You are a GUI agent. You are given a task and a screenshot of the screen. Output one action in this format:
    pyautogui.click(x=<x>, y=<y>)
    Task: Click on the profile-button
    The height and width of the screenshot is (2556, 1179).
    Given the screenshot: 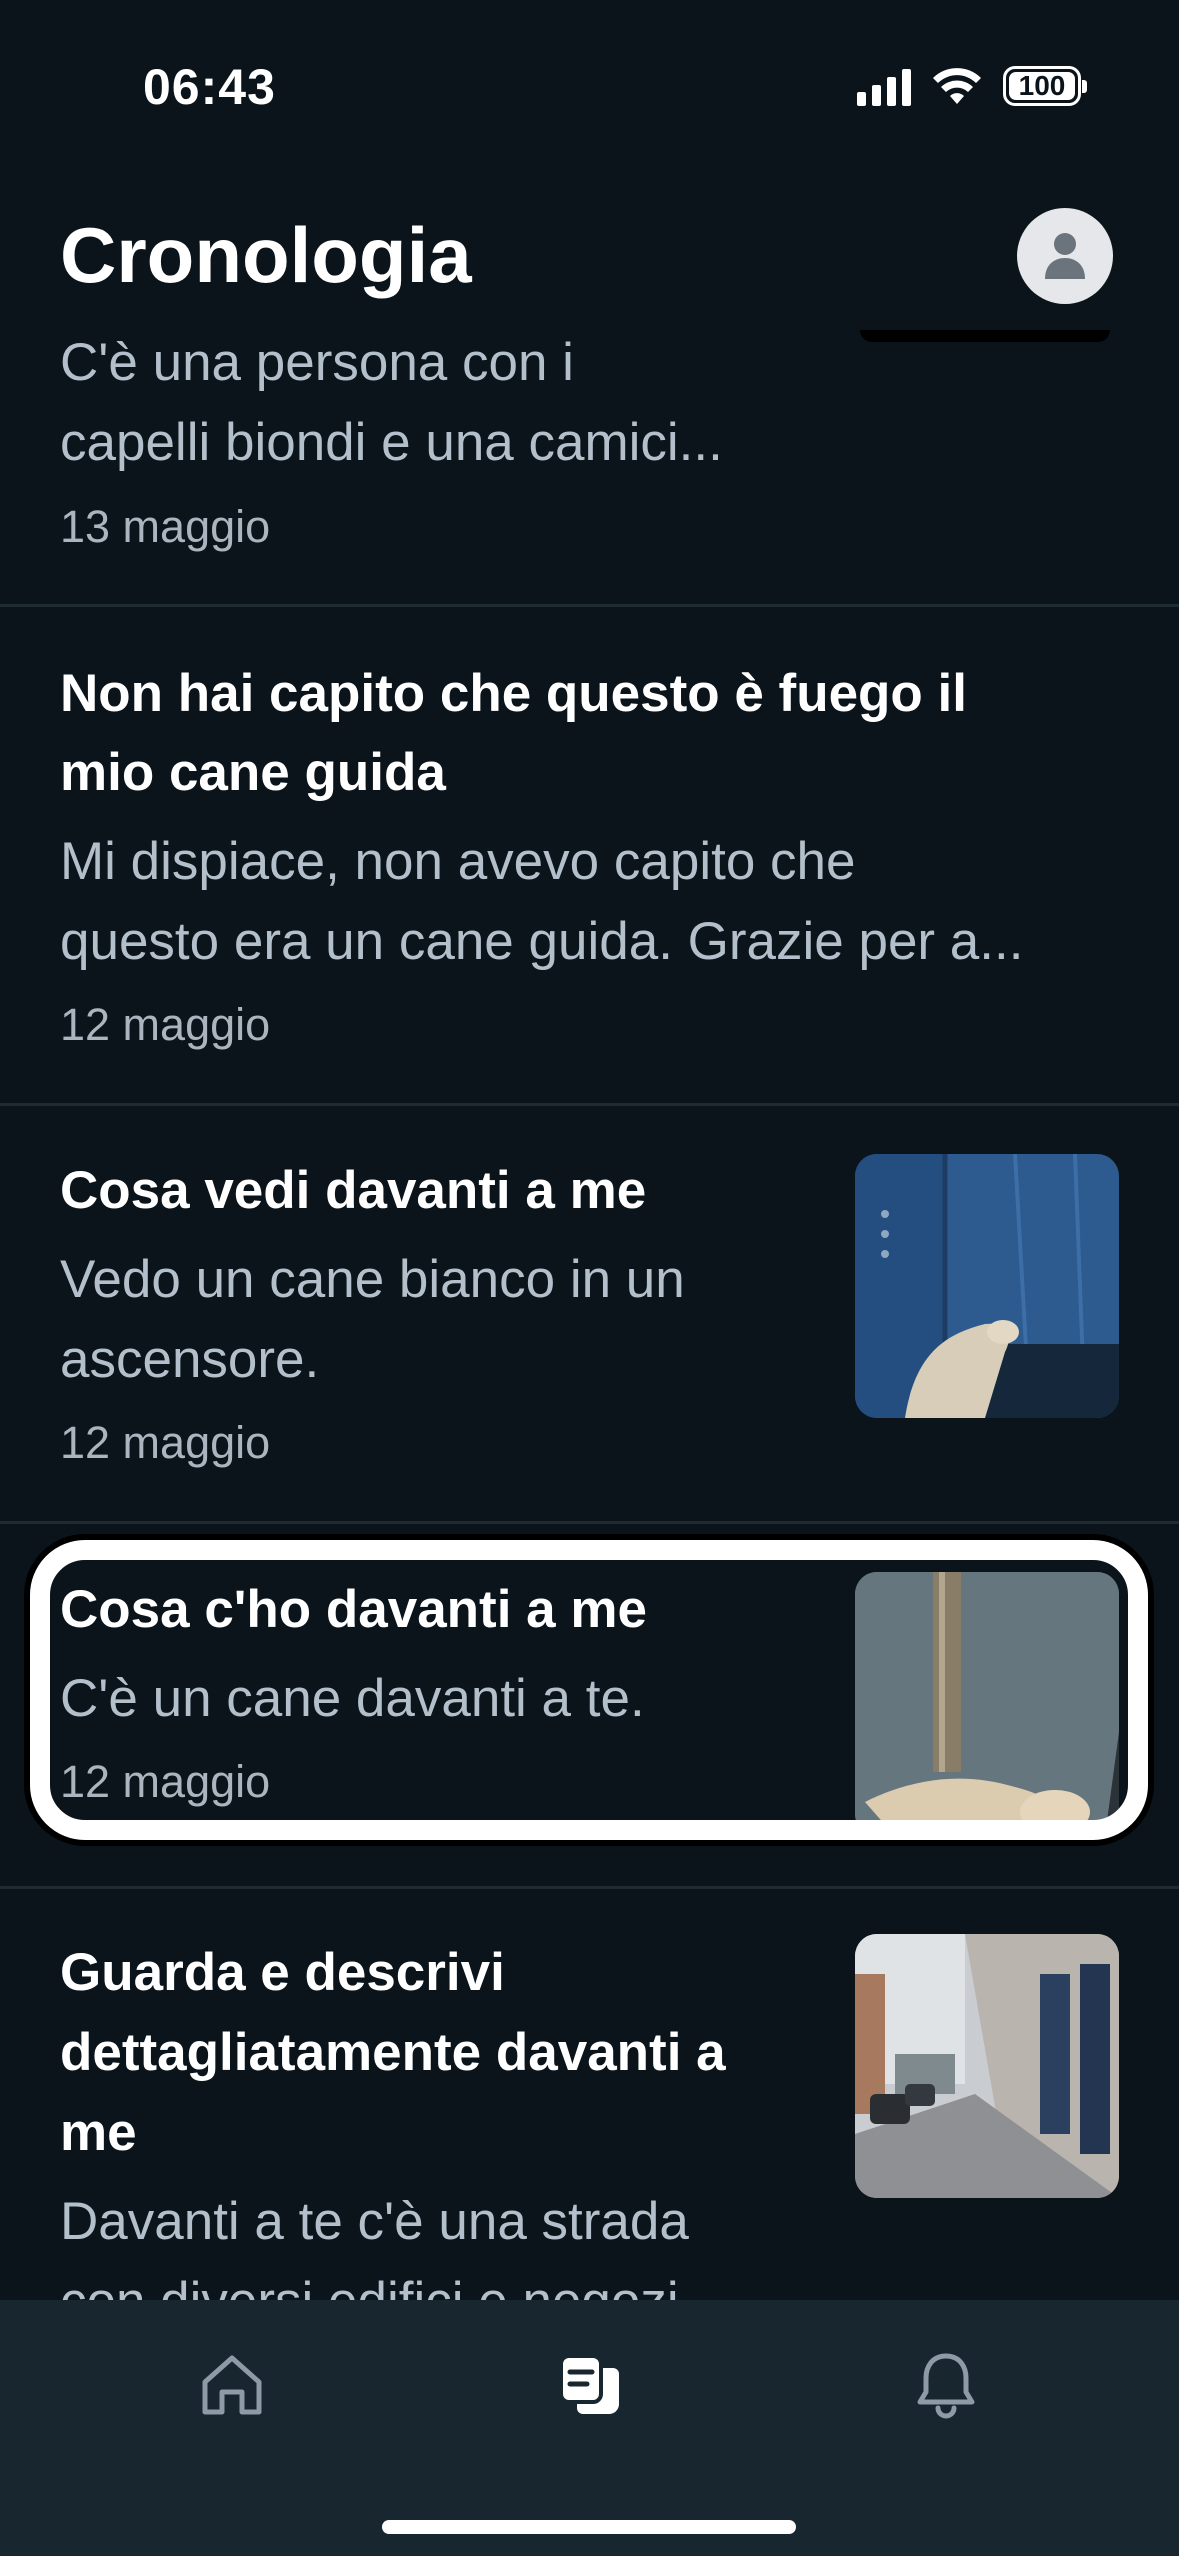 What is the action you would take?
    pyautogui.click(x=1065, y=256)
    